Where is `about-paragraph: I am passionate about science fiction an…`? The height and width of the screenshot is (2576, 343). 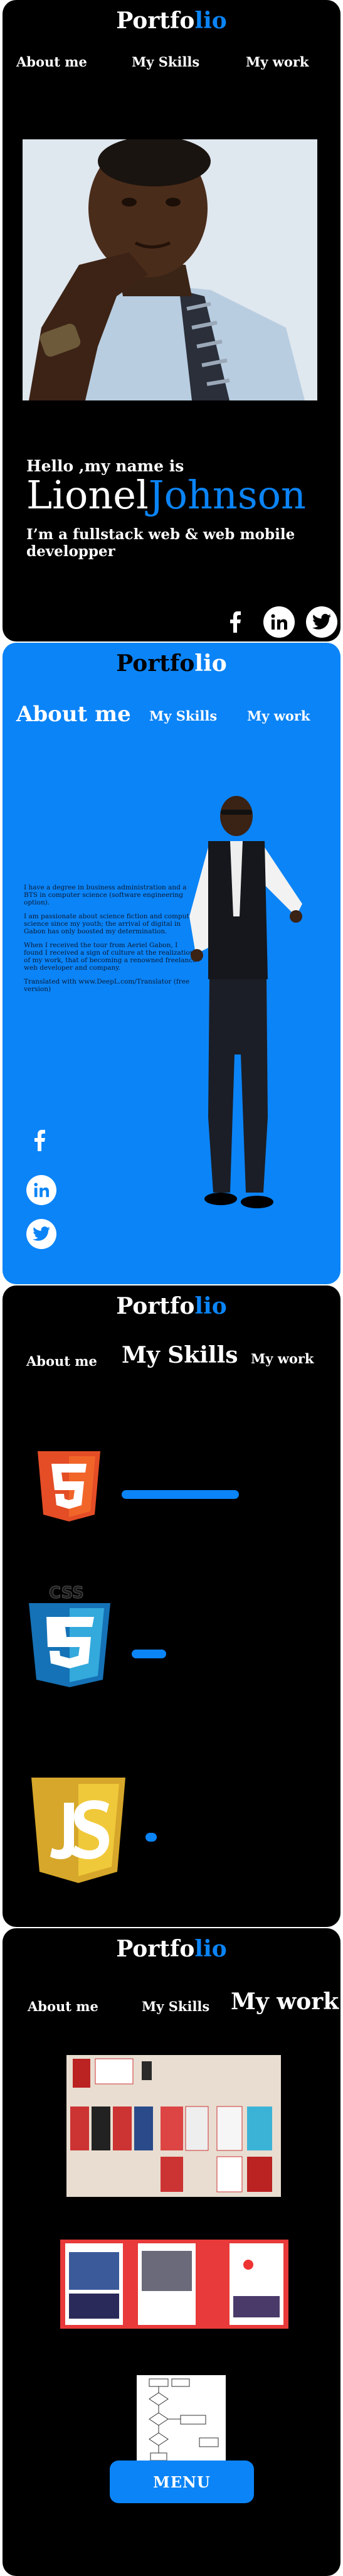 about-paragraph: I am passionate about science fiction an… is located at coordinates (110, 924).